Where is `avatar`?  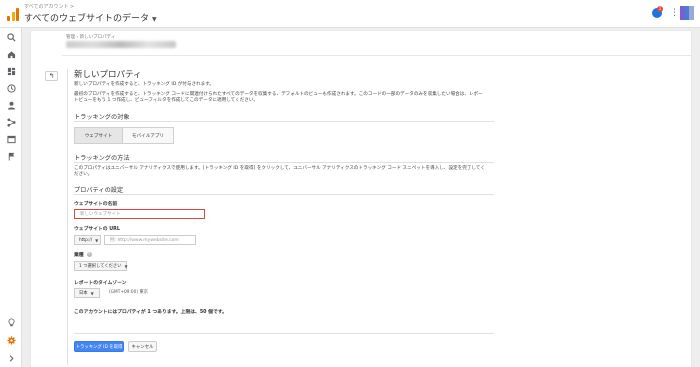 avatar is located at coordinates (687, 13).